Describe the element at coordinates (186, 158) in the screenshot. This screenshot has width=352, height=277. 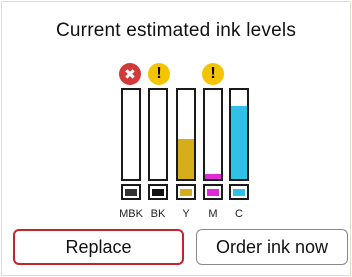
I see `ink-fill-y` at that location.